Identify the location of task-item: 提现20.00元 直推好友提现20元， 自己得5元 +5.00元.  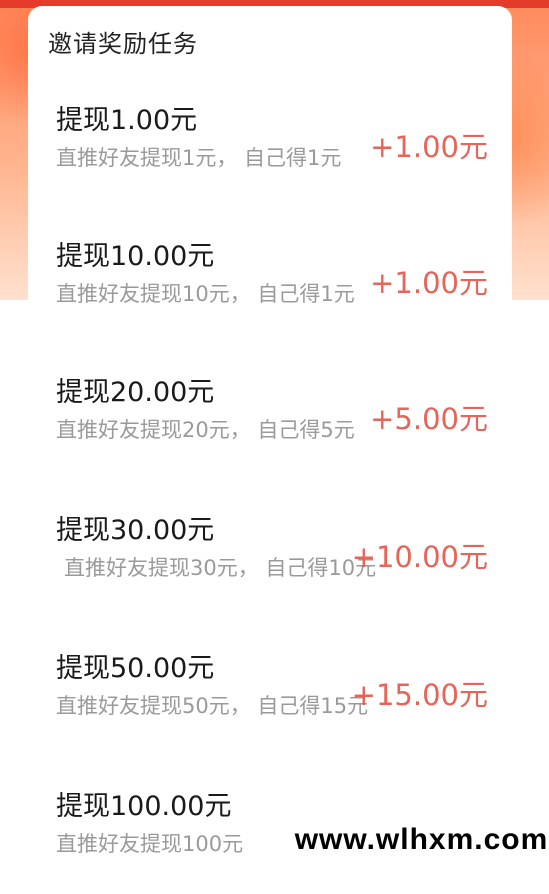
(270, 425).